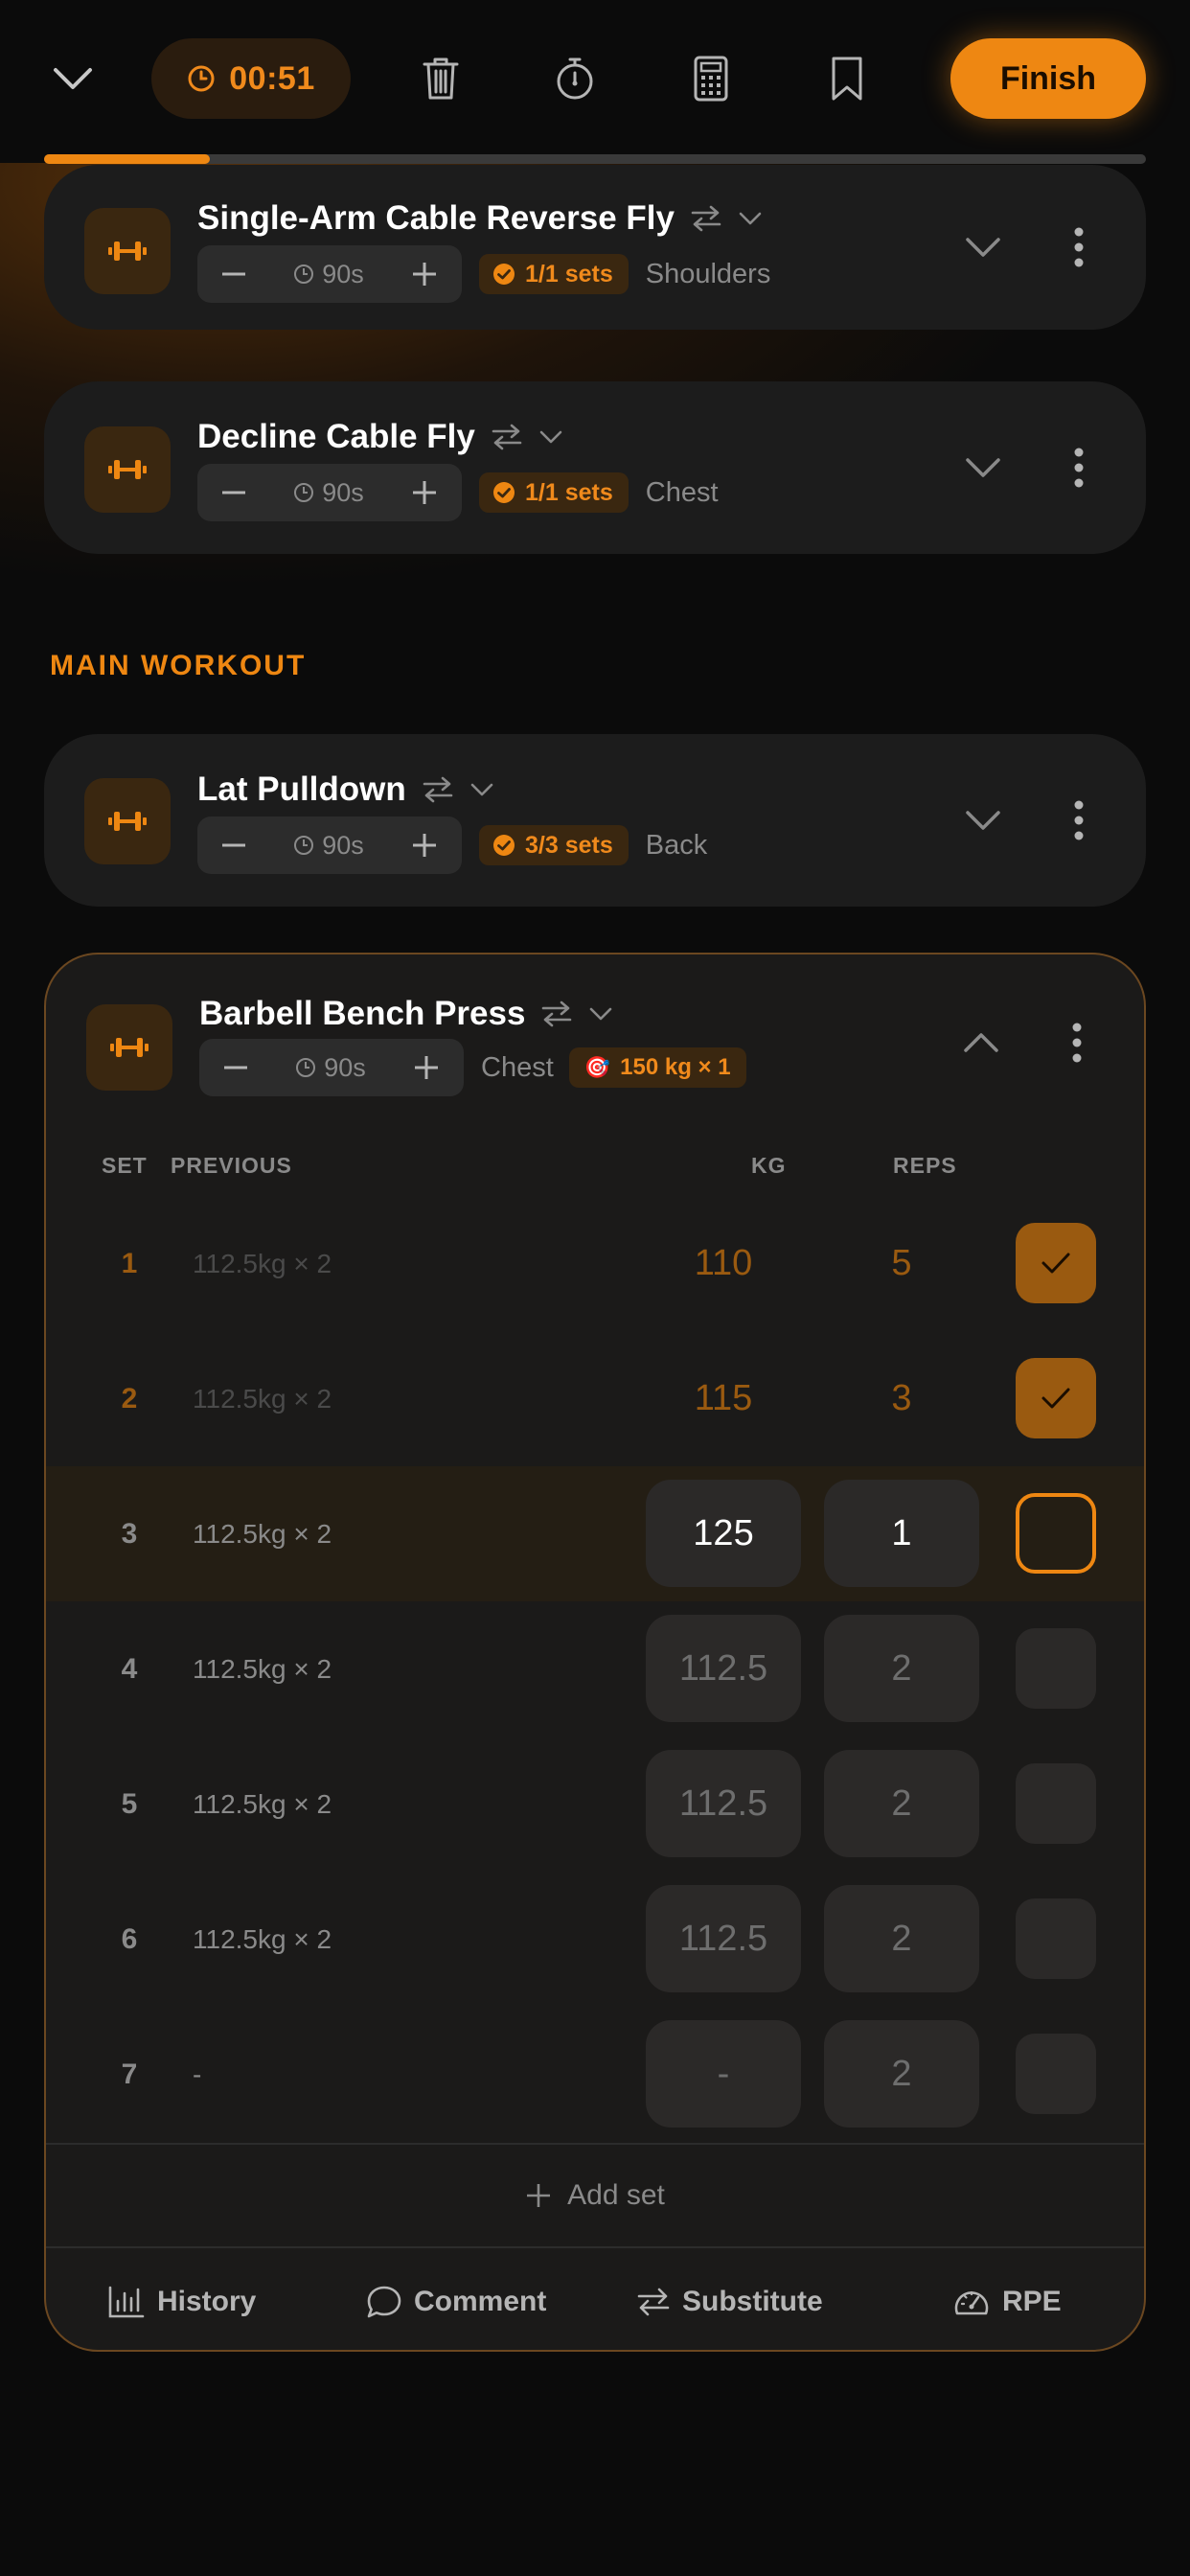  What do you see at coordinates (129, 1669) in the screenshot?
I see `set-number: 4` at bounding box center [129, 1669].